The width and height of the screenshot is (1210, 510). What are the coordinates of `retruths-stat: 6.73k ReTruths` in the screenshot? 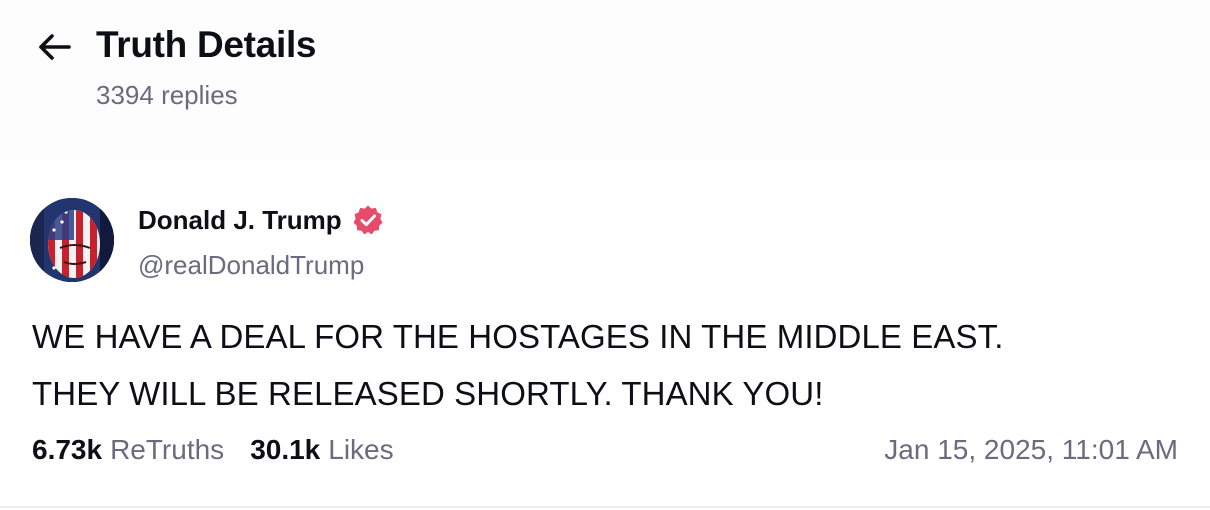 It's located at (128, 450).